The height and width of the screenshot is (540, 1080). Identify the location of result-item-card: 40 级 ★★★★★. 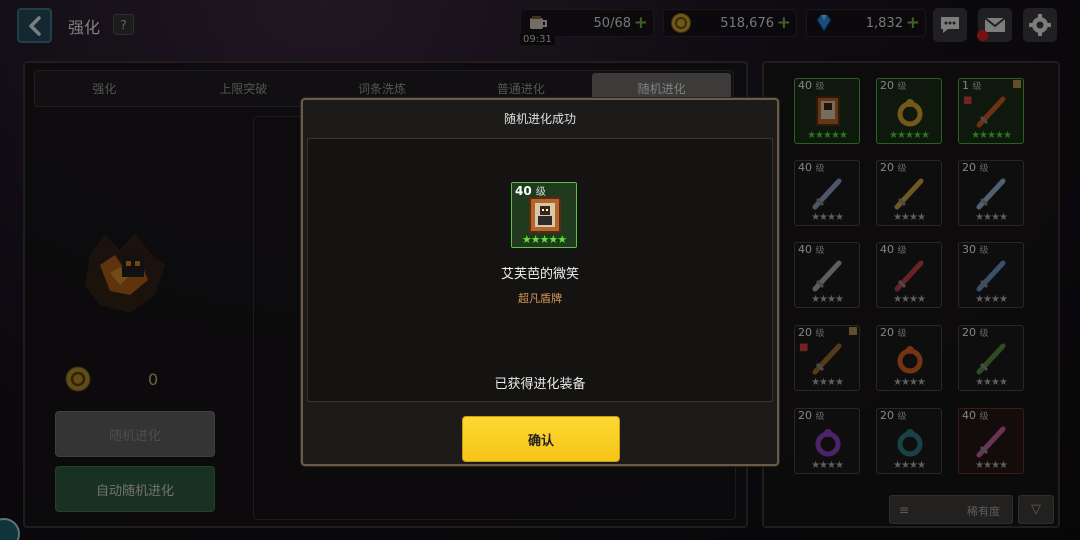
(544, 215).